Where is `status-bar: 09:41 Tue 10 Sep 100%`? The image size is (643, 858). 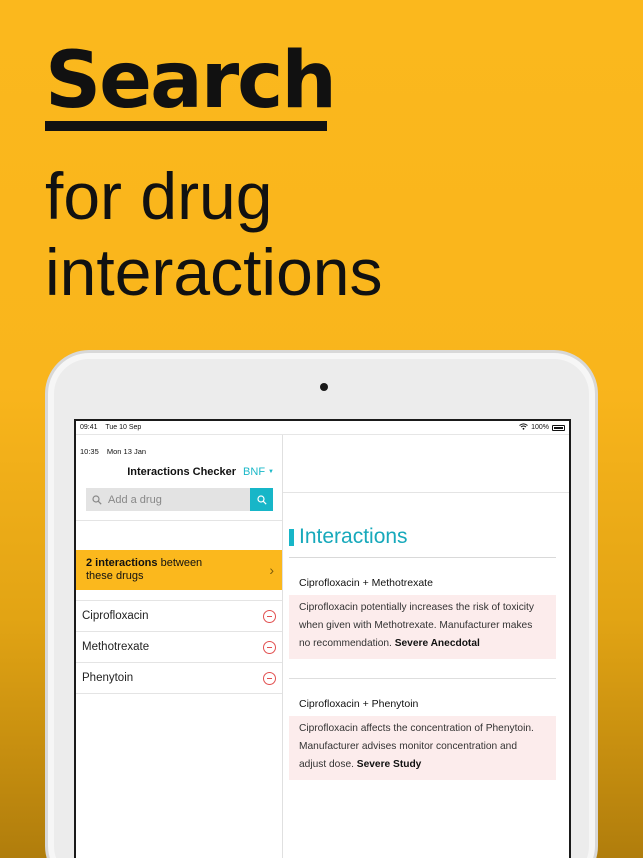 status-bar: 09:41 Tue 10 Sep 100% is located at coordinates (322, 428).